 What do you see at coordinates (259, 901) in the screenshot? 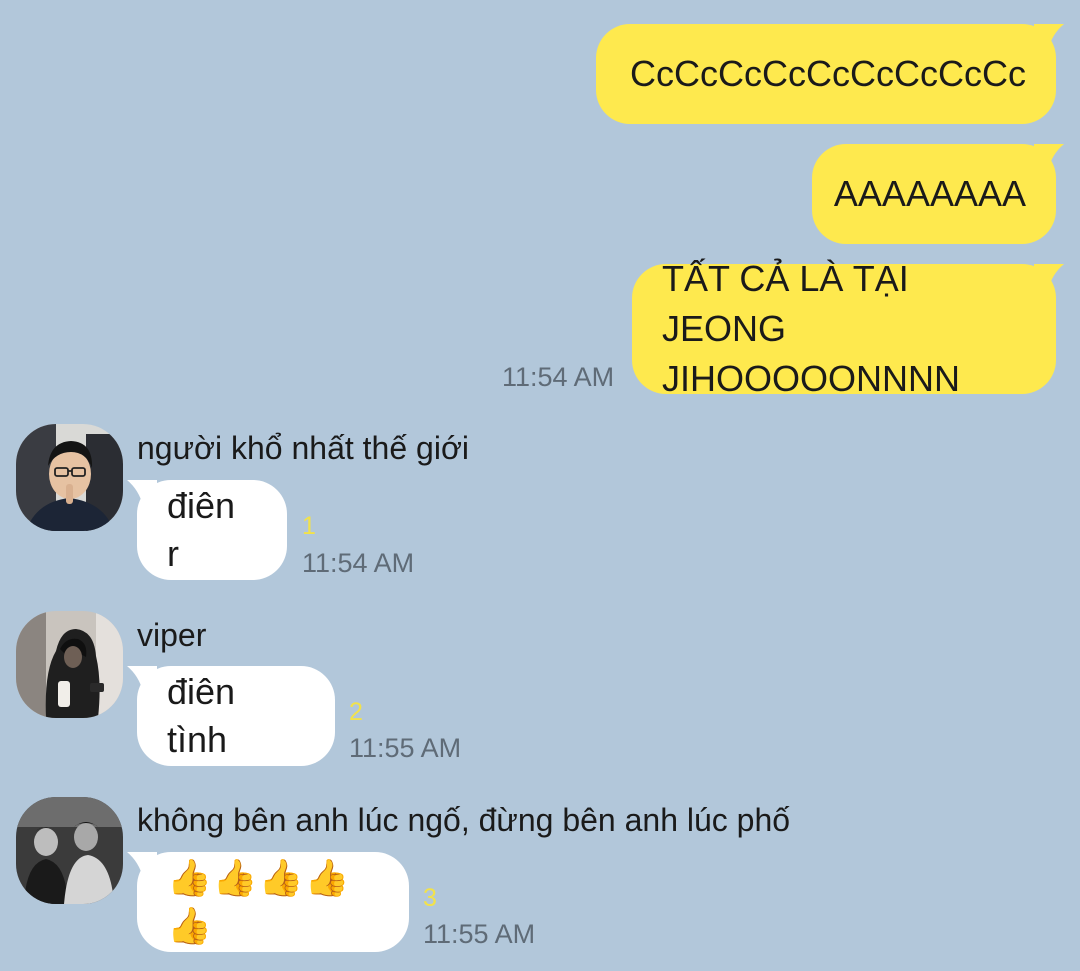
I see `message-text: 👍👍👍👍👍` at bounding box center [259, 901].